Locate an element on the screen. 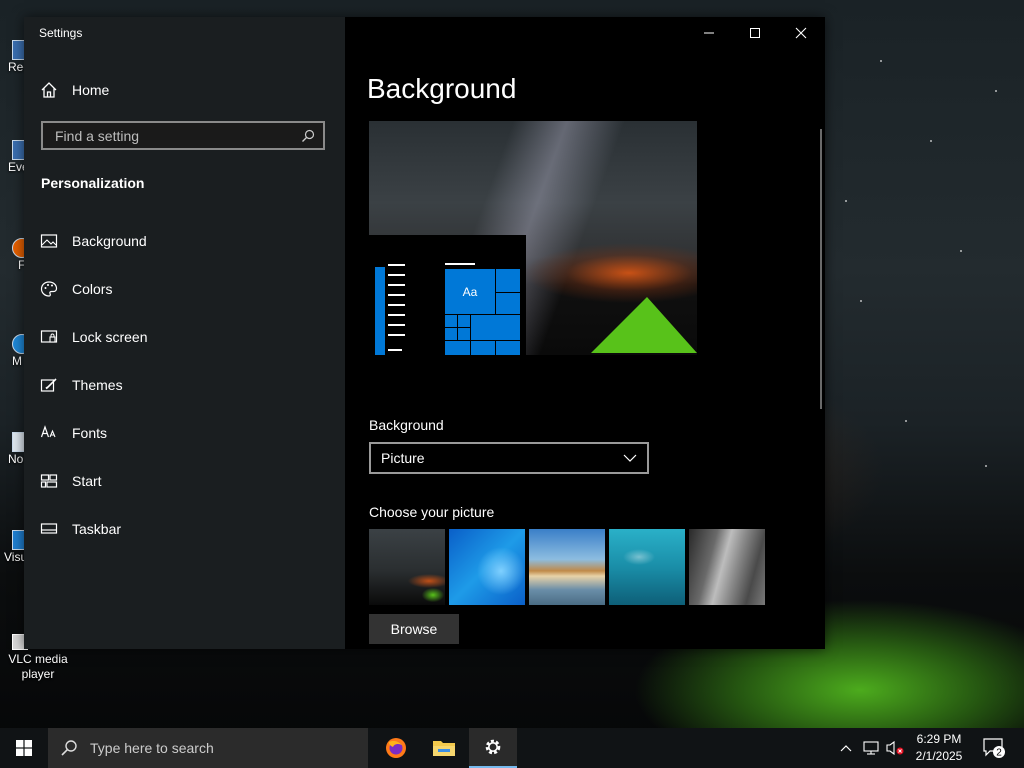 The height and width of the screenshot is (768, 1024). notification-count: 2 is located at coordinates (999, 753).